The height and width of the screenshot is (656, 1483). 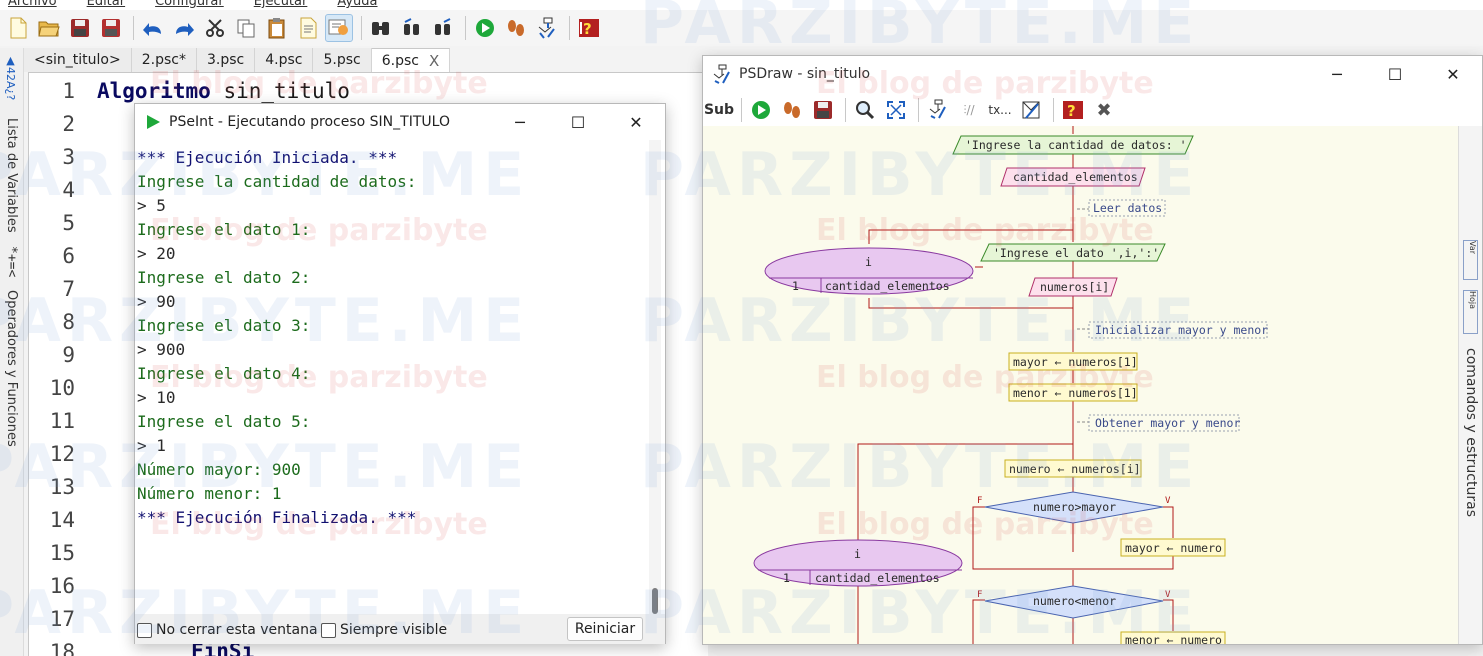 What do you see at coordinates (1073, 287) in the screenshot?
I see `flow-input-2: numeros[i]` at bounding box center [1073, 287].